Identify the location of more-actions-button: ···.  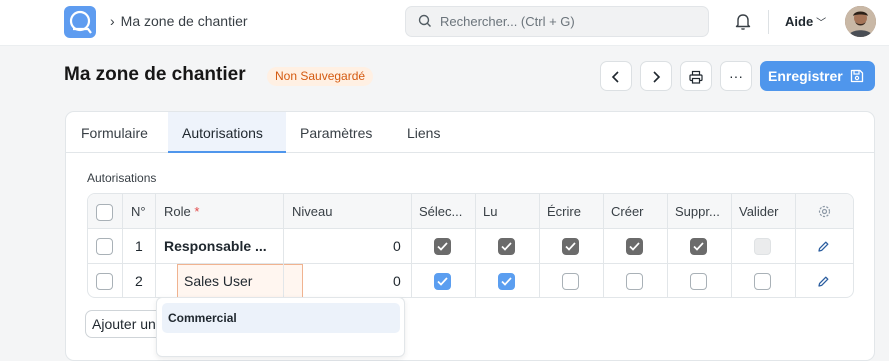
(736, 76).